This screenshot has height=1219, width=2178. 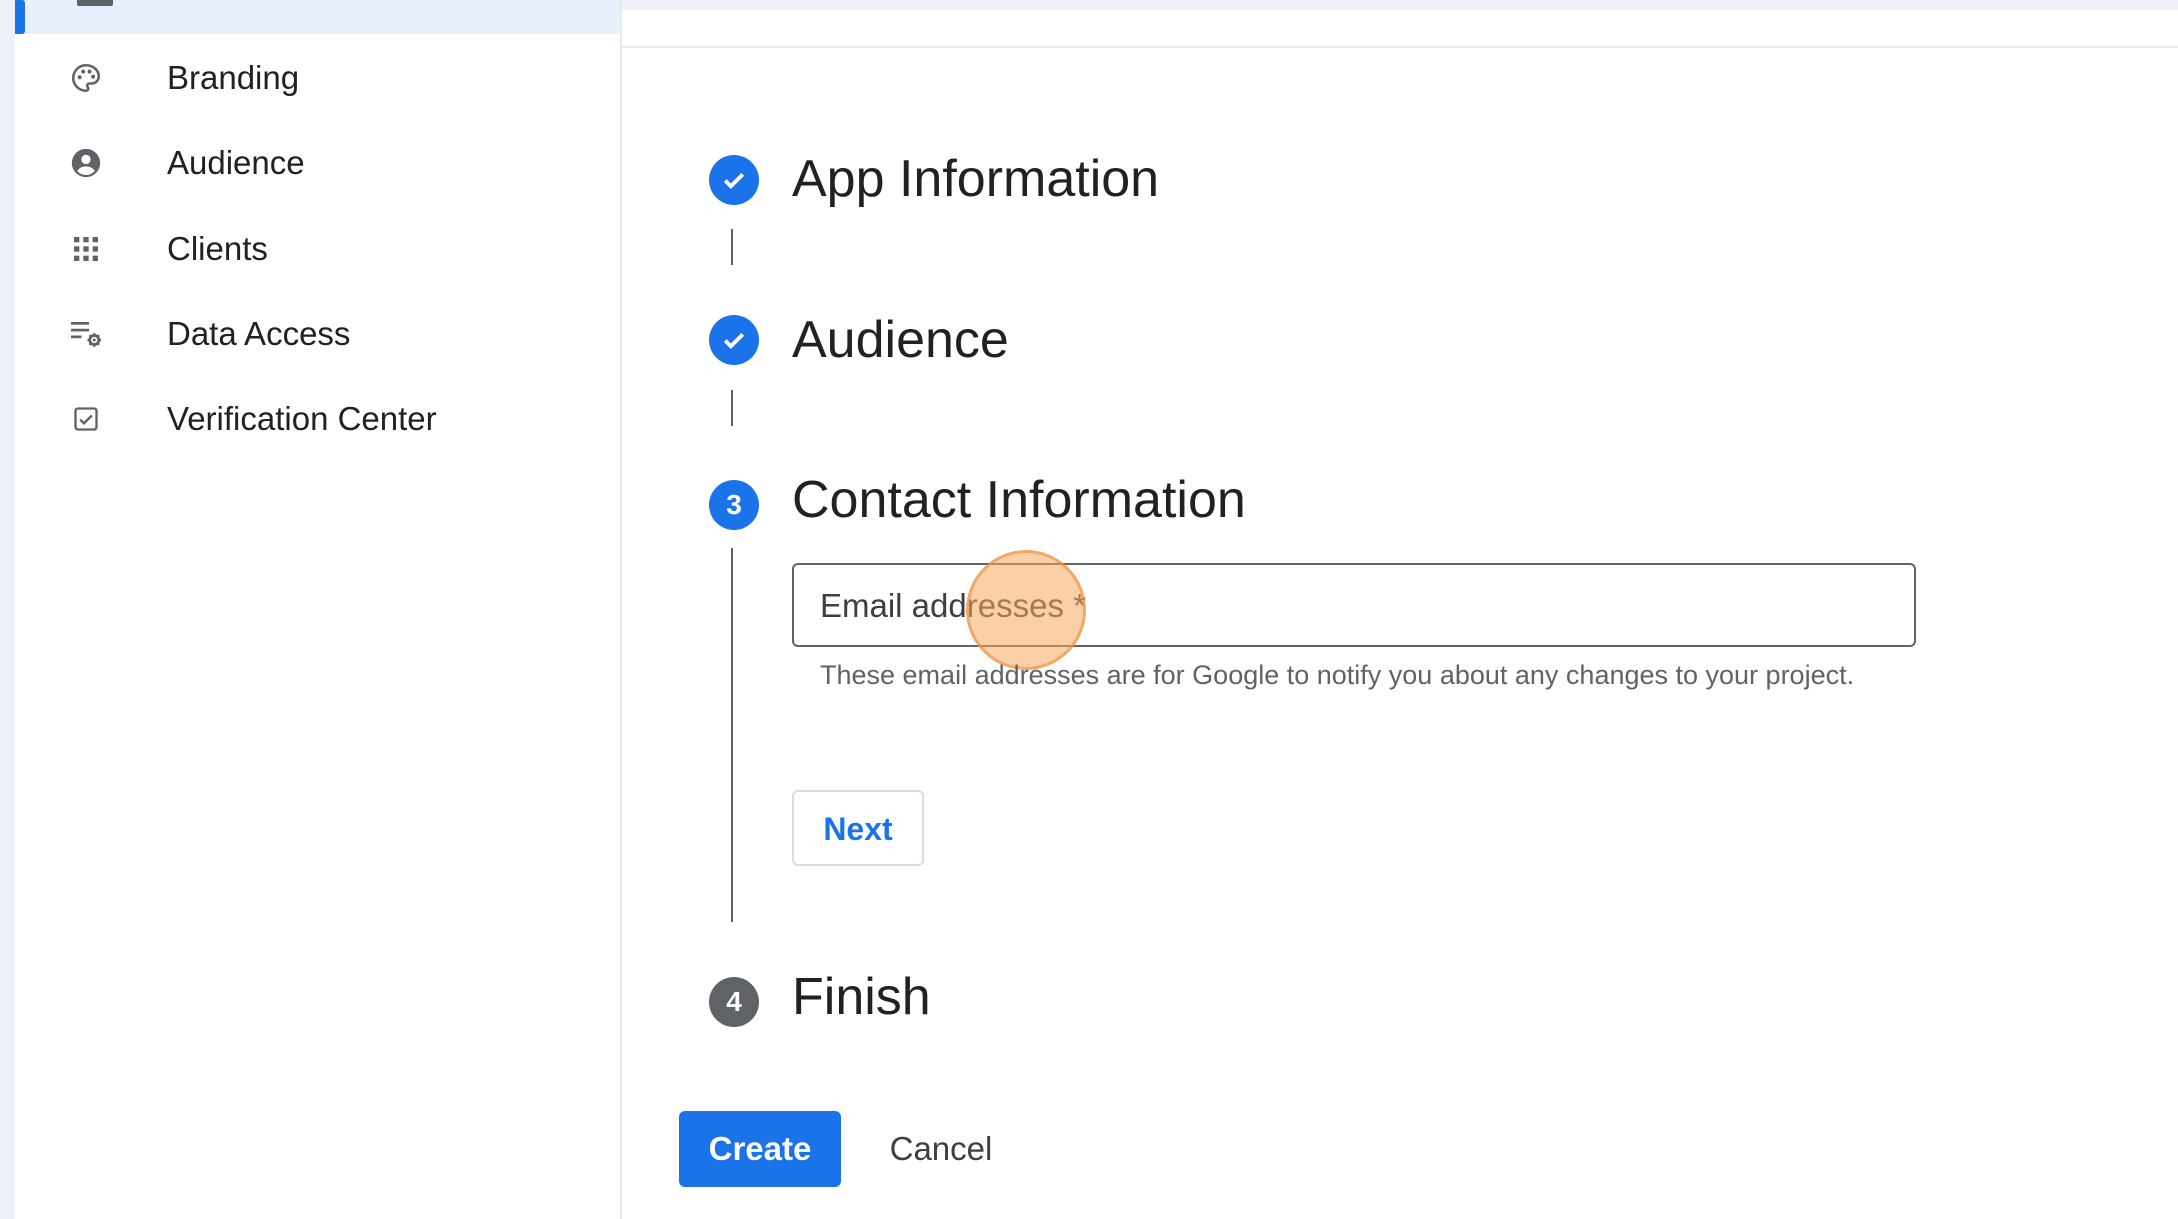 What do you see at coordinates (259, 333) in the screenshot?
I see `sidebar-item-label: Data Access` at bounding box center [259, 333].